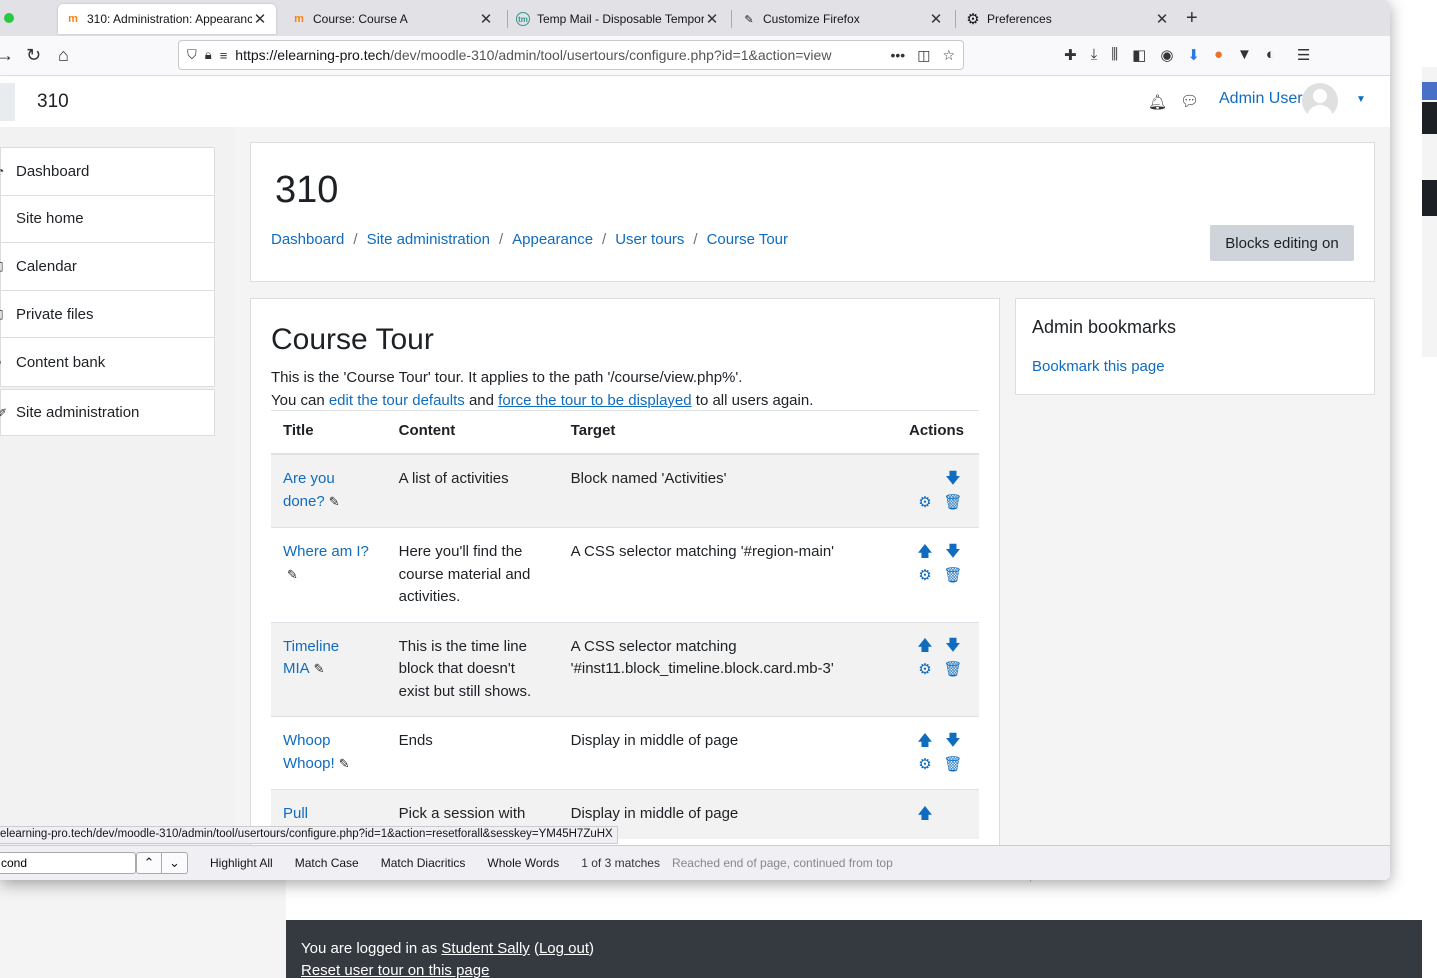 The image size is (1437, 978). What do you see at coordinates (33, 55) in the screenshot?
I see `reload-icon: ↻` at bounding box center [33, 55].